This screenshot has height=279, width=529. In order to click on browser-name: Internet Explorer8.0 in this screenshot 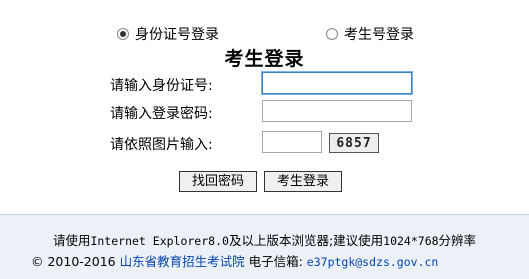, I will do `click(159, 241)`.